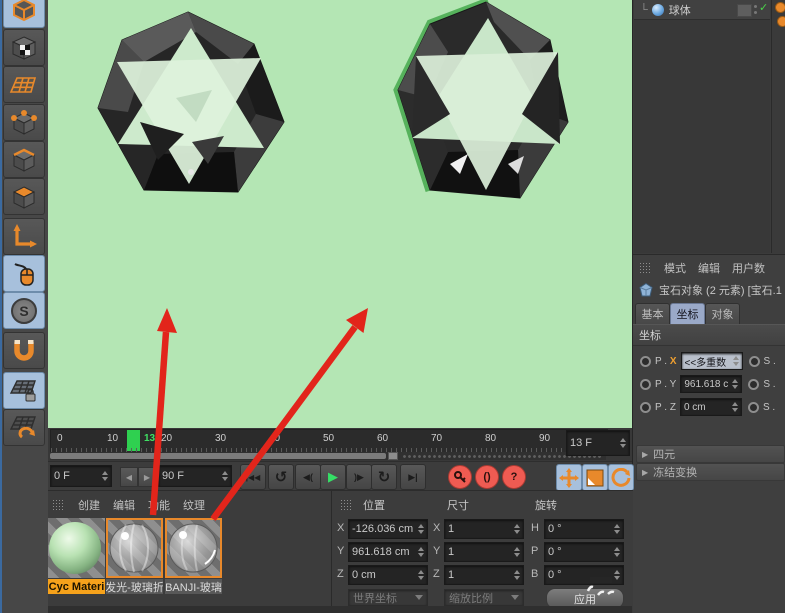  Describe the element at coordinates (484, 575) in the screenshot. I see `size-z-field: 1` at that location.